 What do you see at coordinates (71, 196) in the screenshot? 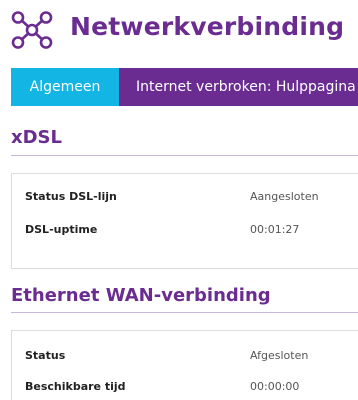
I see `row-label: Status DSL-lijn` at bounding box center [71, 196].